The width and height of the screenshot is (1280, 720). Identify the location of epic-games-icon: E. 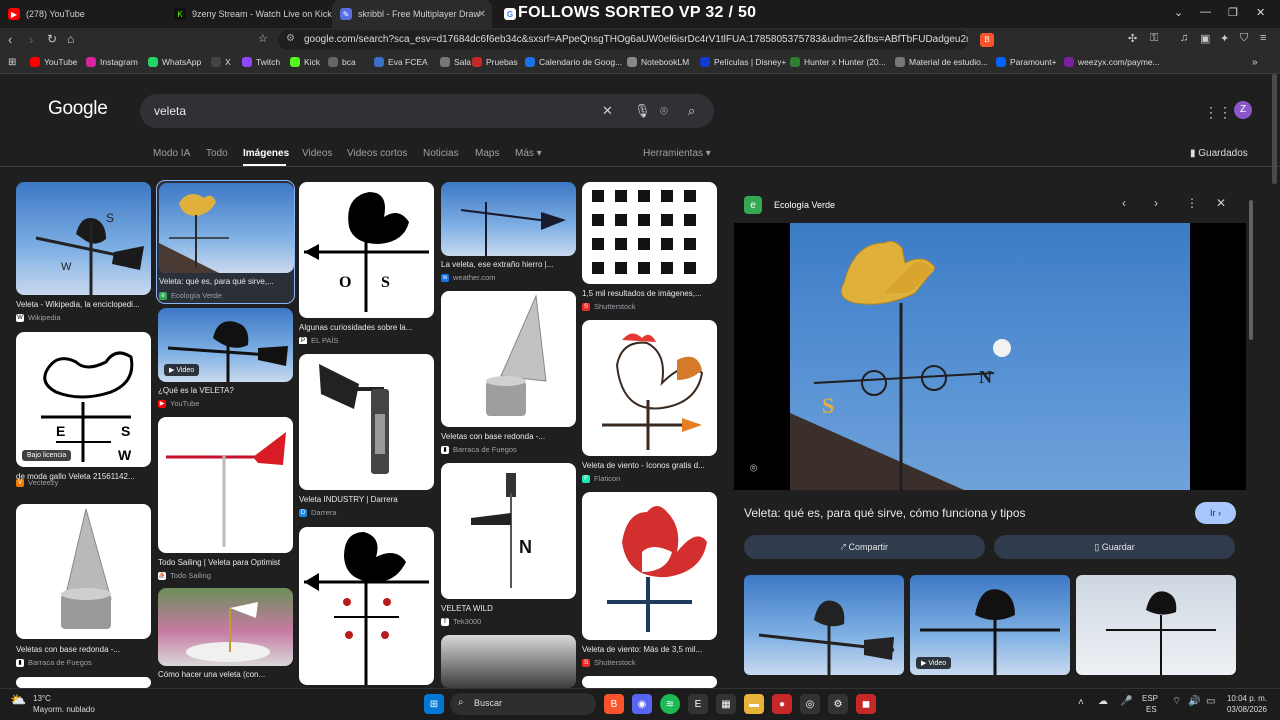
(698, 704).